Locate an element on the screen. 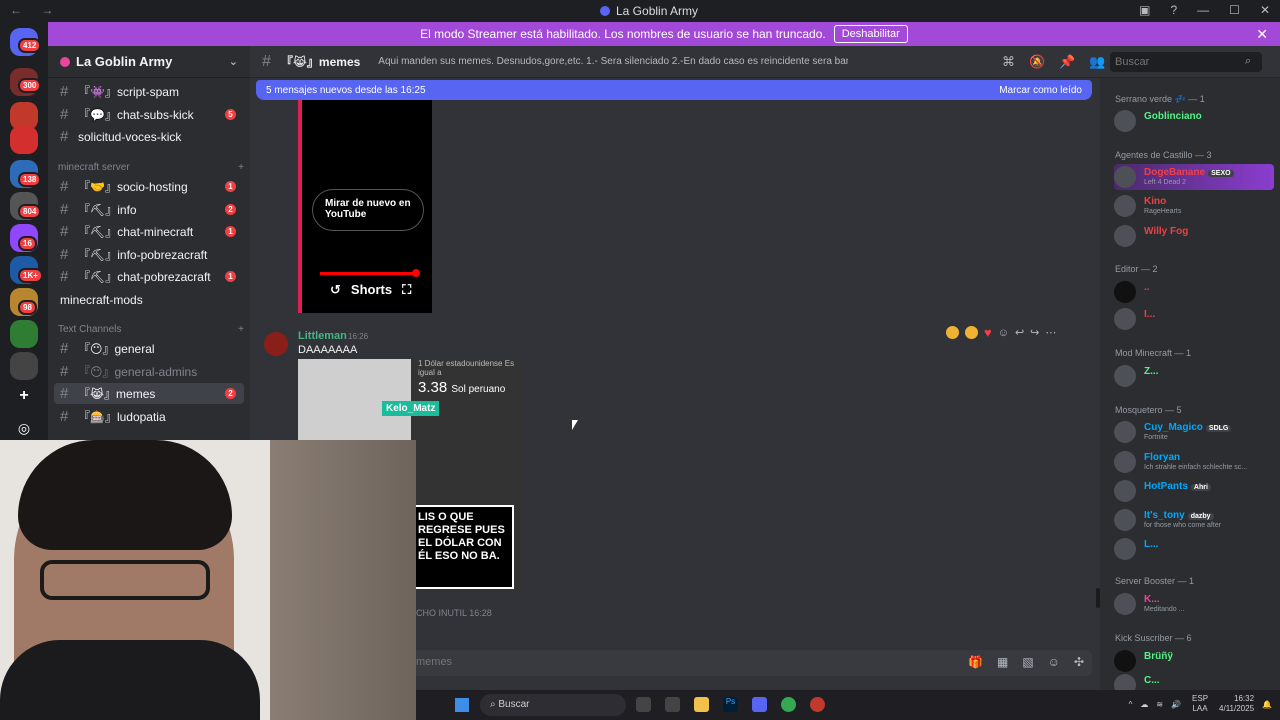 Image resolution: width=1280 pixels, height=720 pixels. gift-icon: 🎁 is located at coordinates (975, 662).